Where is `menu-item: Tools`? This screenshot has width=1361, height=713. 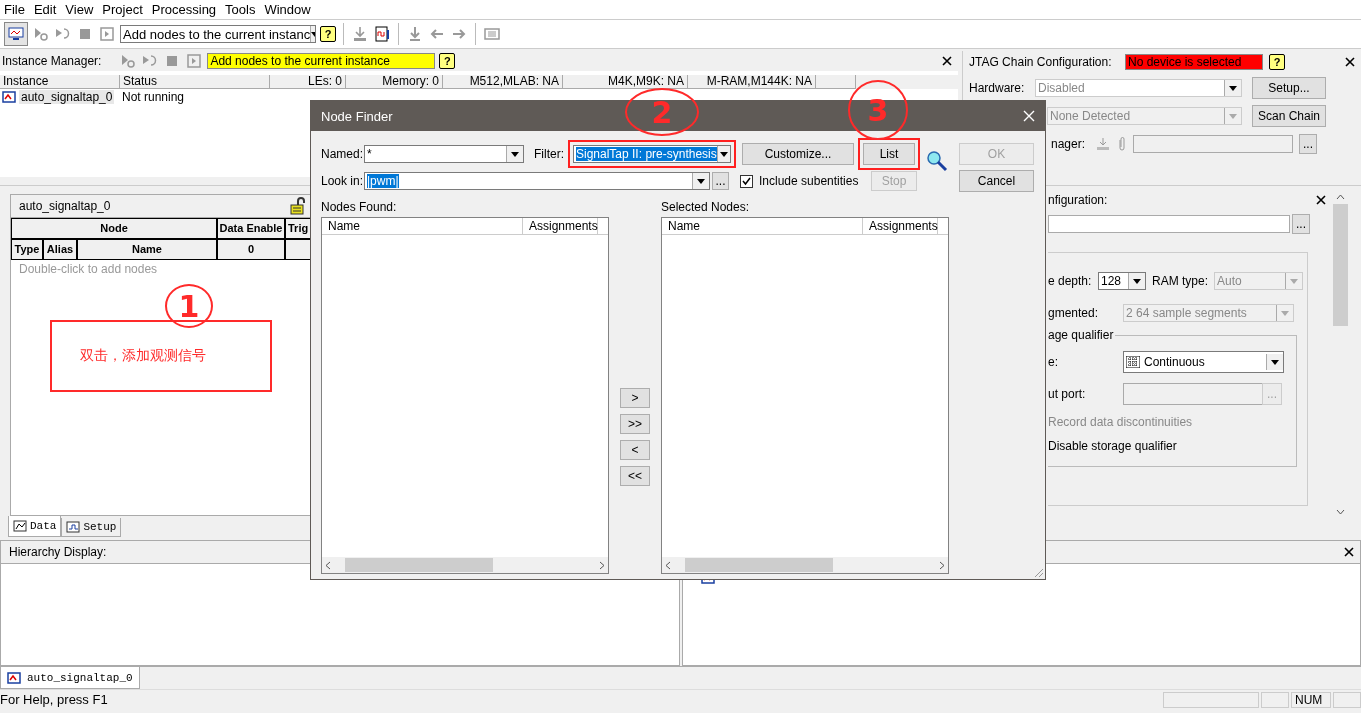
menu-item: Tools is located at coordinates (241, 9).